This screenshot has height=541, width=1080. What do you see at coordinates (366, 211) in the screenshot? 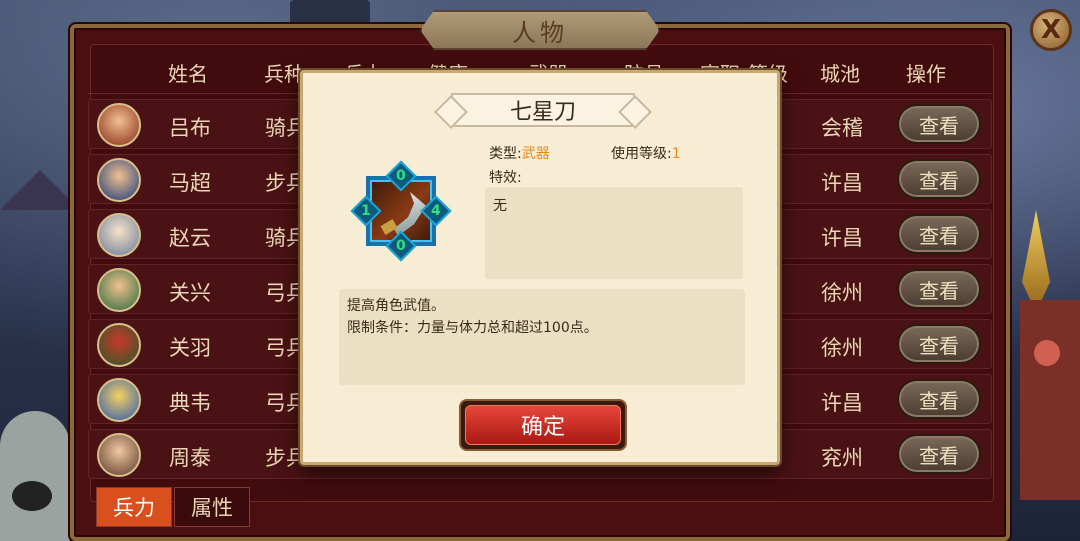
I see `gem-count-left: 1` at bounding box center [366, 211].